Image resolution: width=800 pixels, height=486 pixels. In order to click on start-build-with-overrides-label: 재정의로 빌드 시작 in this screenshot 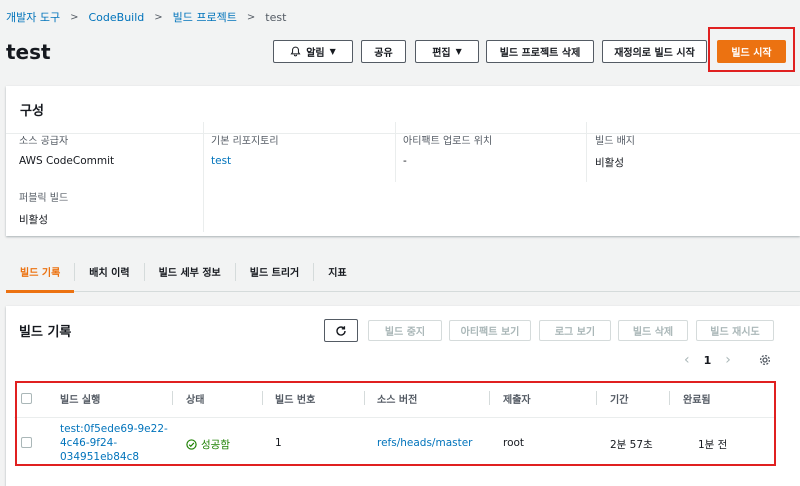, I will do `click(654, 53)`.